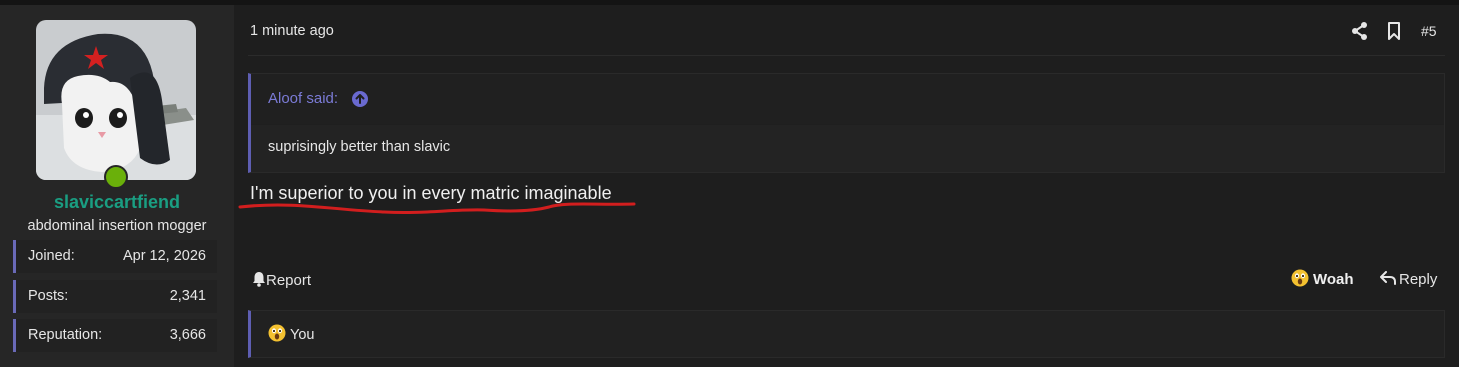 This screenshot has height=367, width=1459. What do you see at coordinates (847, 99) in the screenshot?
I see `quote-header: Aloof said:` at bounding box center [847, 99].